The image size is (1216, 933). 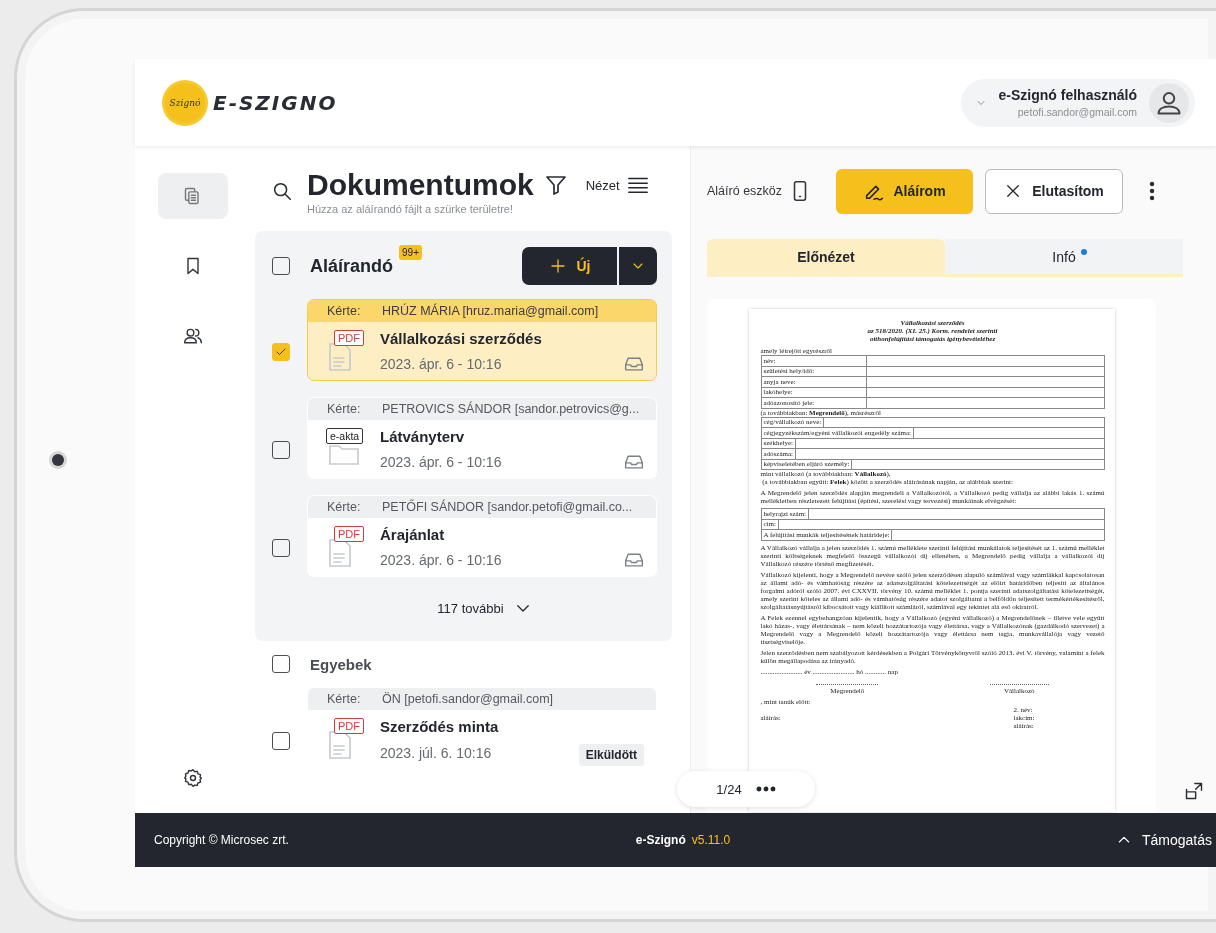 What do you see at coordinates (905, 191) in the screenshot?
I see `sign-button: Aláírom` at bounding box center [905, 191].